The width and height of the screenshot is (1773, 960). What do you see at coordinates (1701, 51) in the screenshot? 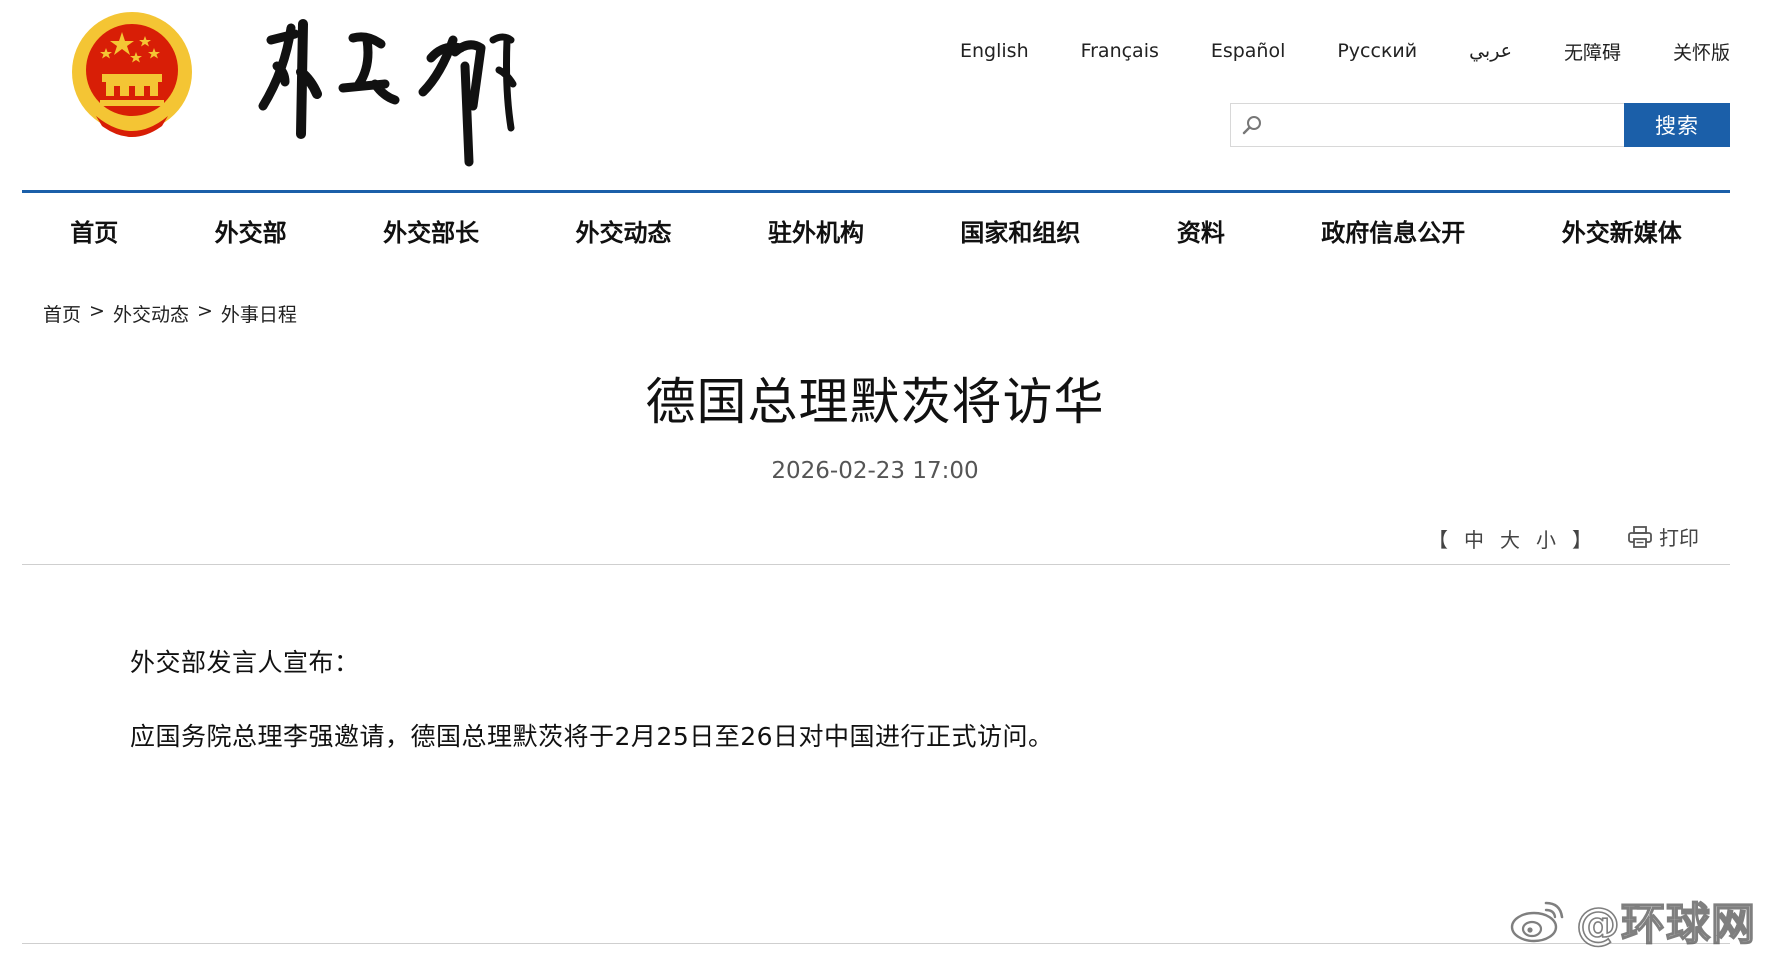
I see `elderly-care-version-link: 关怀版` at bounding box center [1701, 51].